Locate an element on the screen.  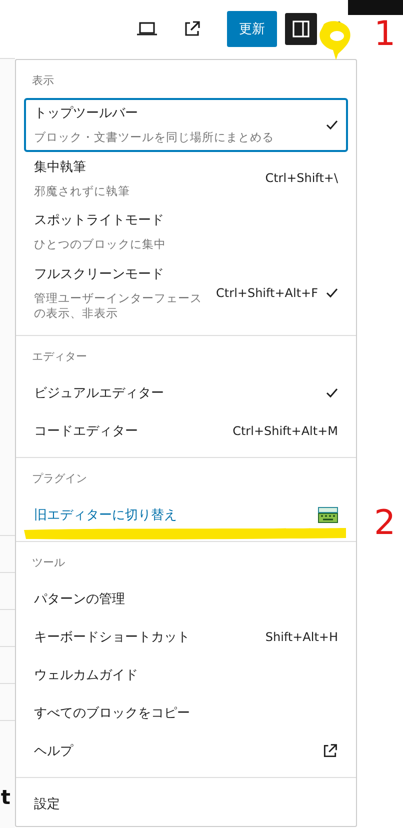
menu-item: コードエディター Ctrl+Shift+Alt+M is located at coordinates (186, 431).